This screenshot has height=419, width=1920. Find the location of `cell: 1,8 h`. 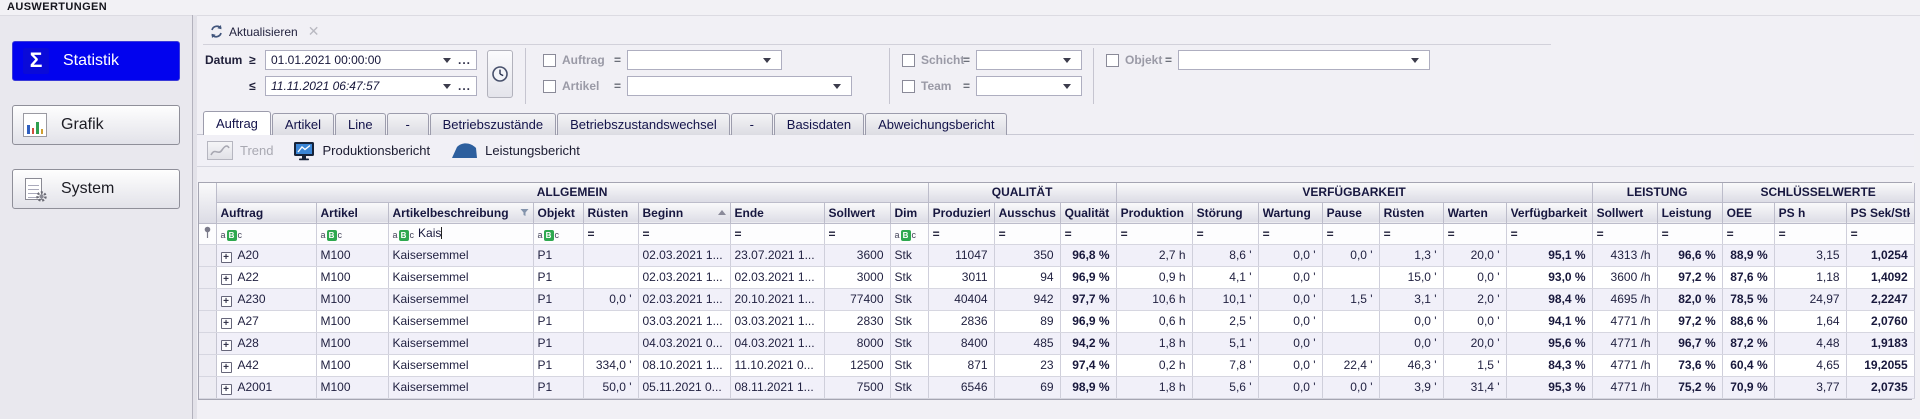

cell: 1,8 h is located at coordinates (1154, 343).